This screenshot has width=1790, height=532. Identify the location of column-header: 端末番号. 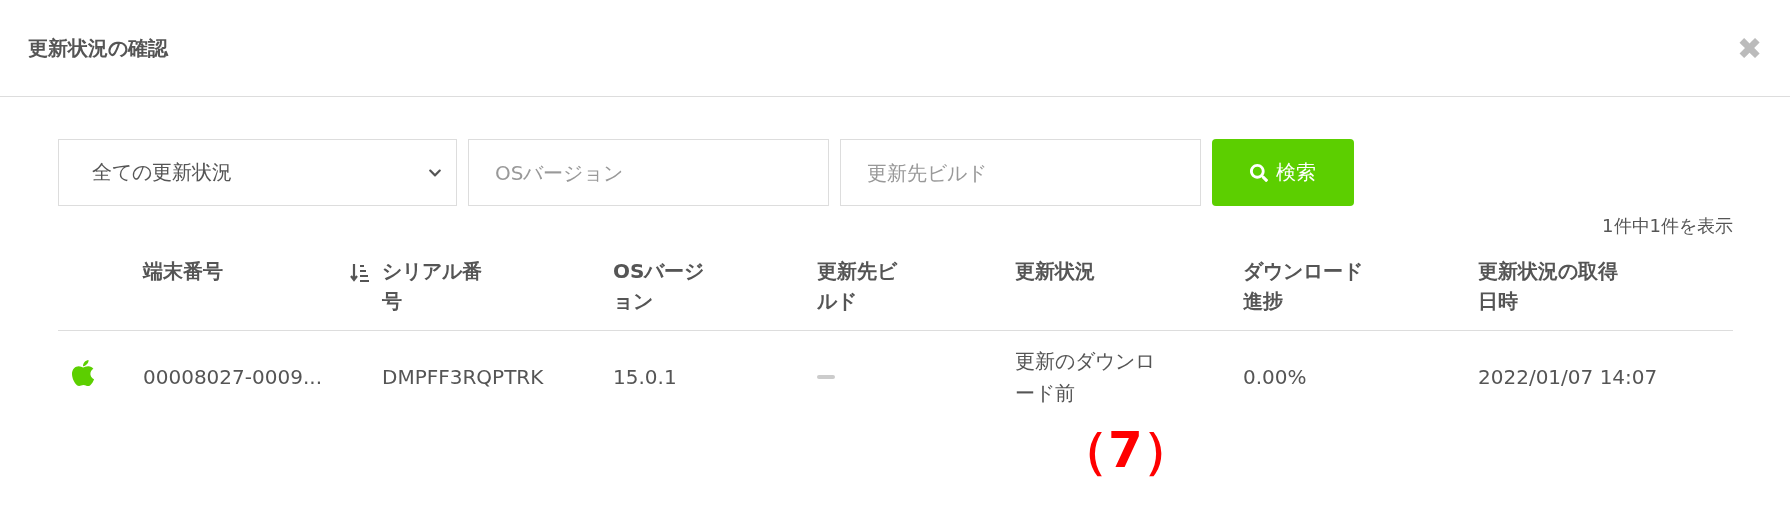
(183, 271).